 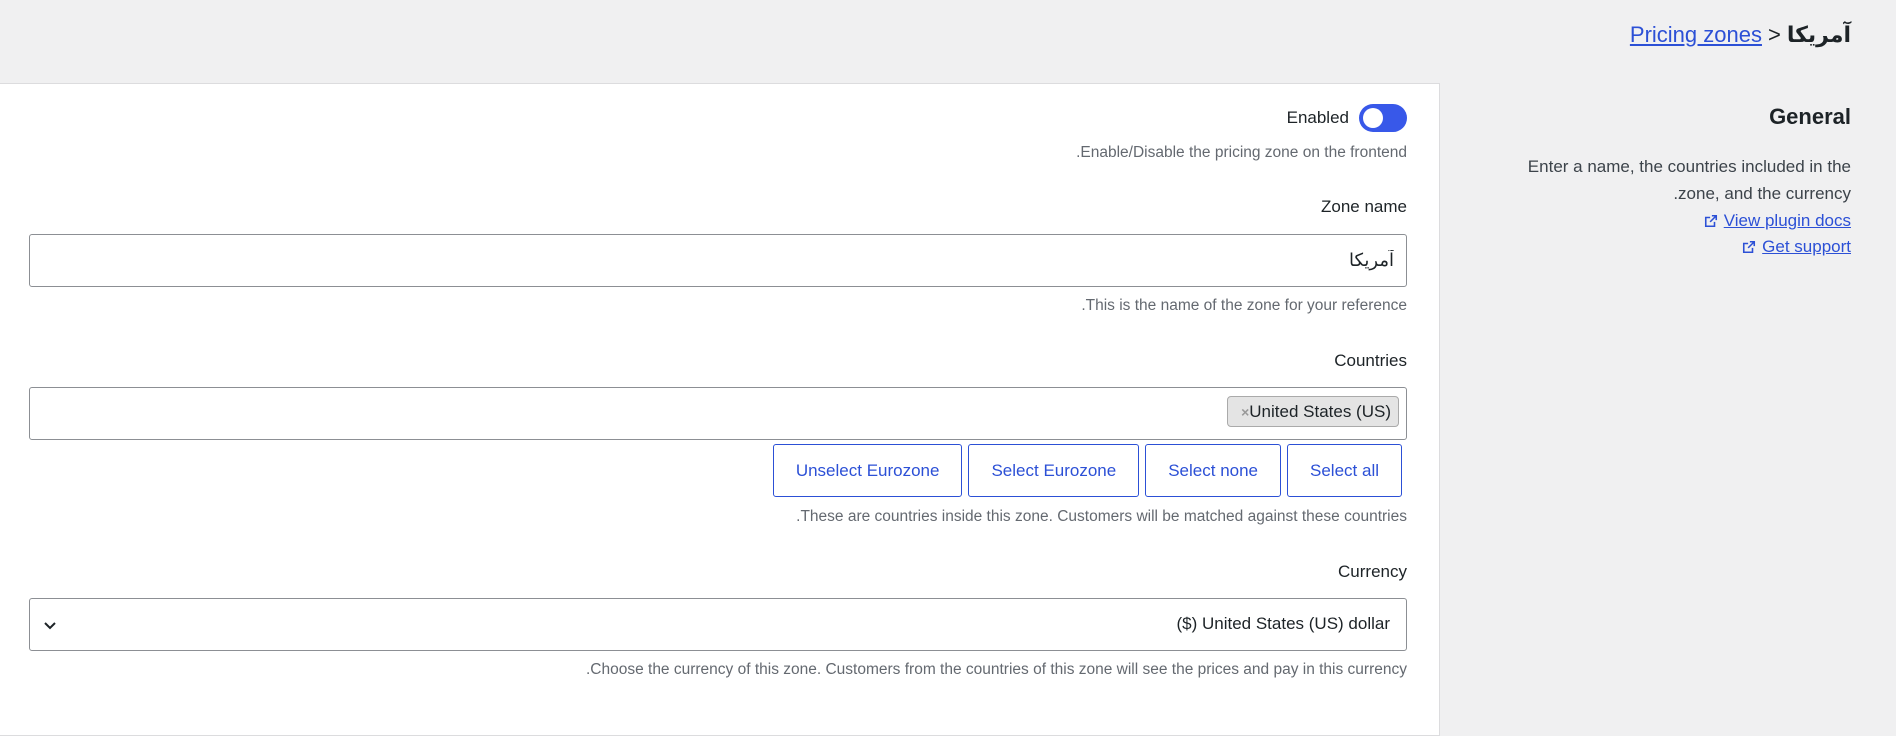 I want to click on countries-multiselect: × United States (US), so click(x=718, y=413).